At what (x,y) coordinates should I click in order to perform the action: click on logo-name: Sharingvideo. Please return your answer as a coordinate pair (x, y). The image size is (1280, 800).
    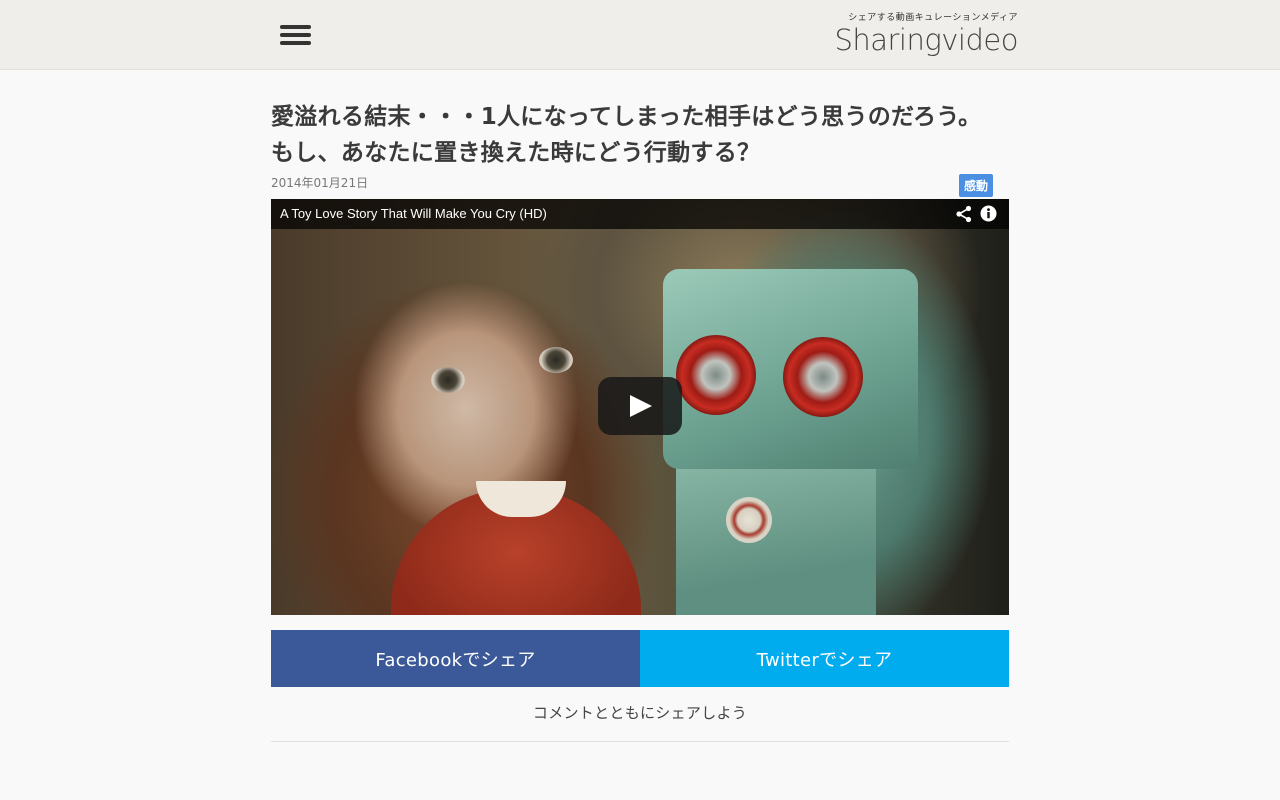
    Looking at the image, I should click on (926, 40).